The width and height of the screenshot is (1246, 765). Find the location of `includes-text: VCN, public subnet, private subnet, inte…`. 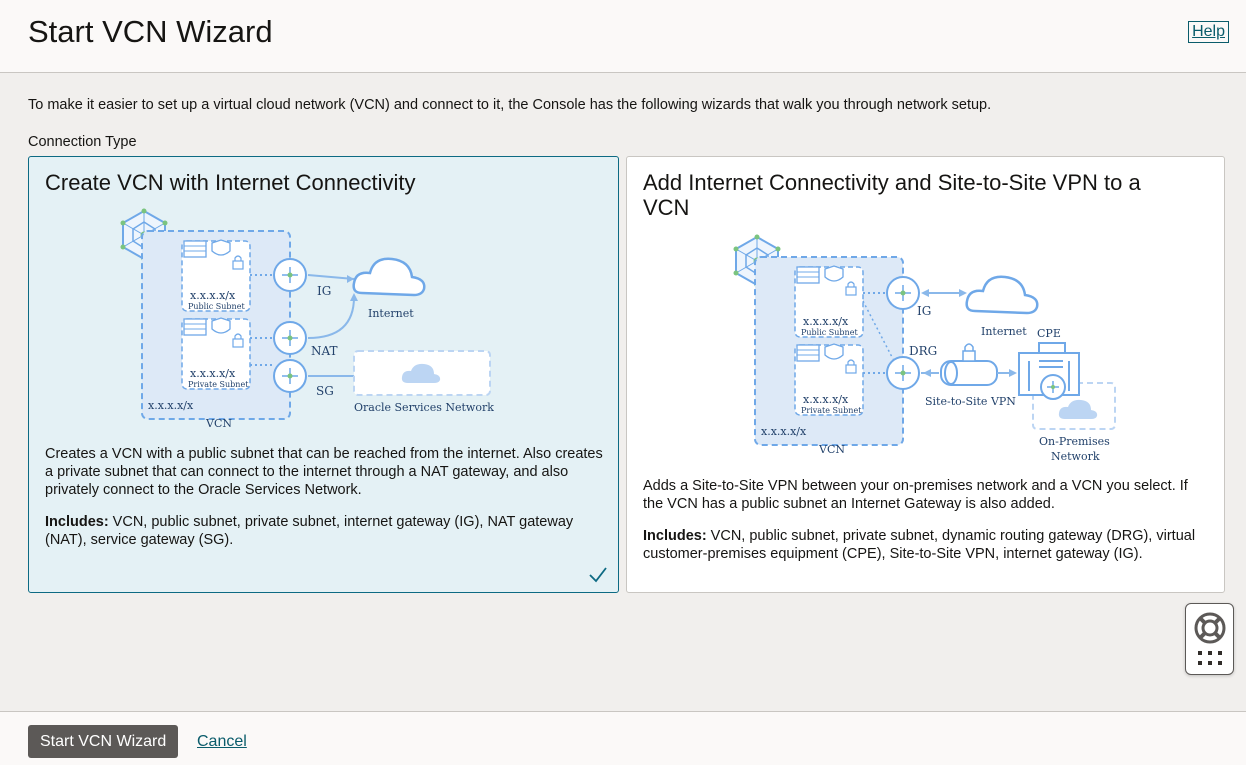

includes-text: VCN, public subnet, private subnet, inte… is located at coordinates (309, 531).